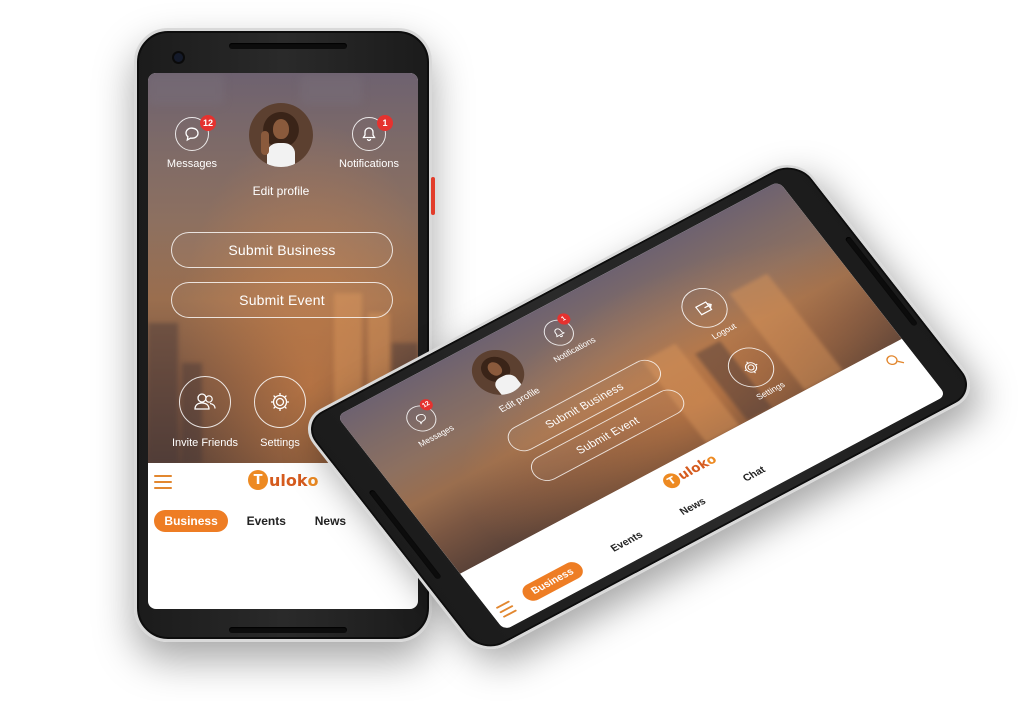 Image resolution: width=1031 pixels, height=701 pixels. I want to click on profile-avatar, so click(281, 135).